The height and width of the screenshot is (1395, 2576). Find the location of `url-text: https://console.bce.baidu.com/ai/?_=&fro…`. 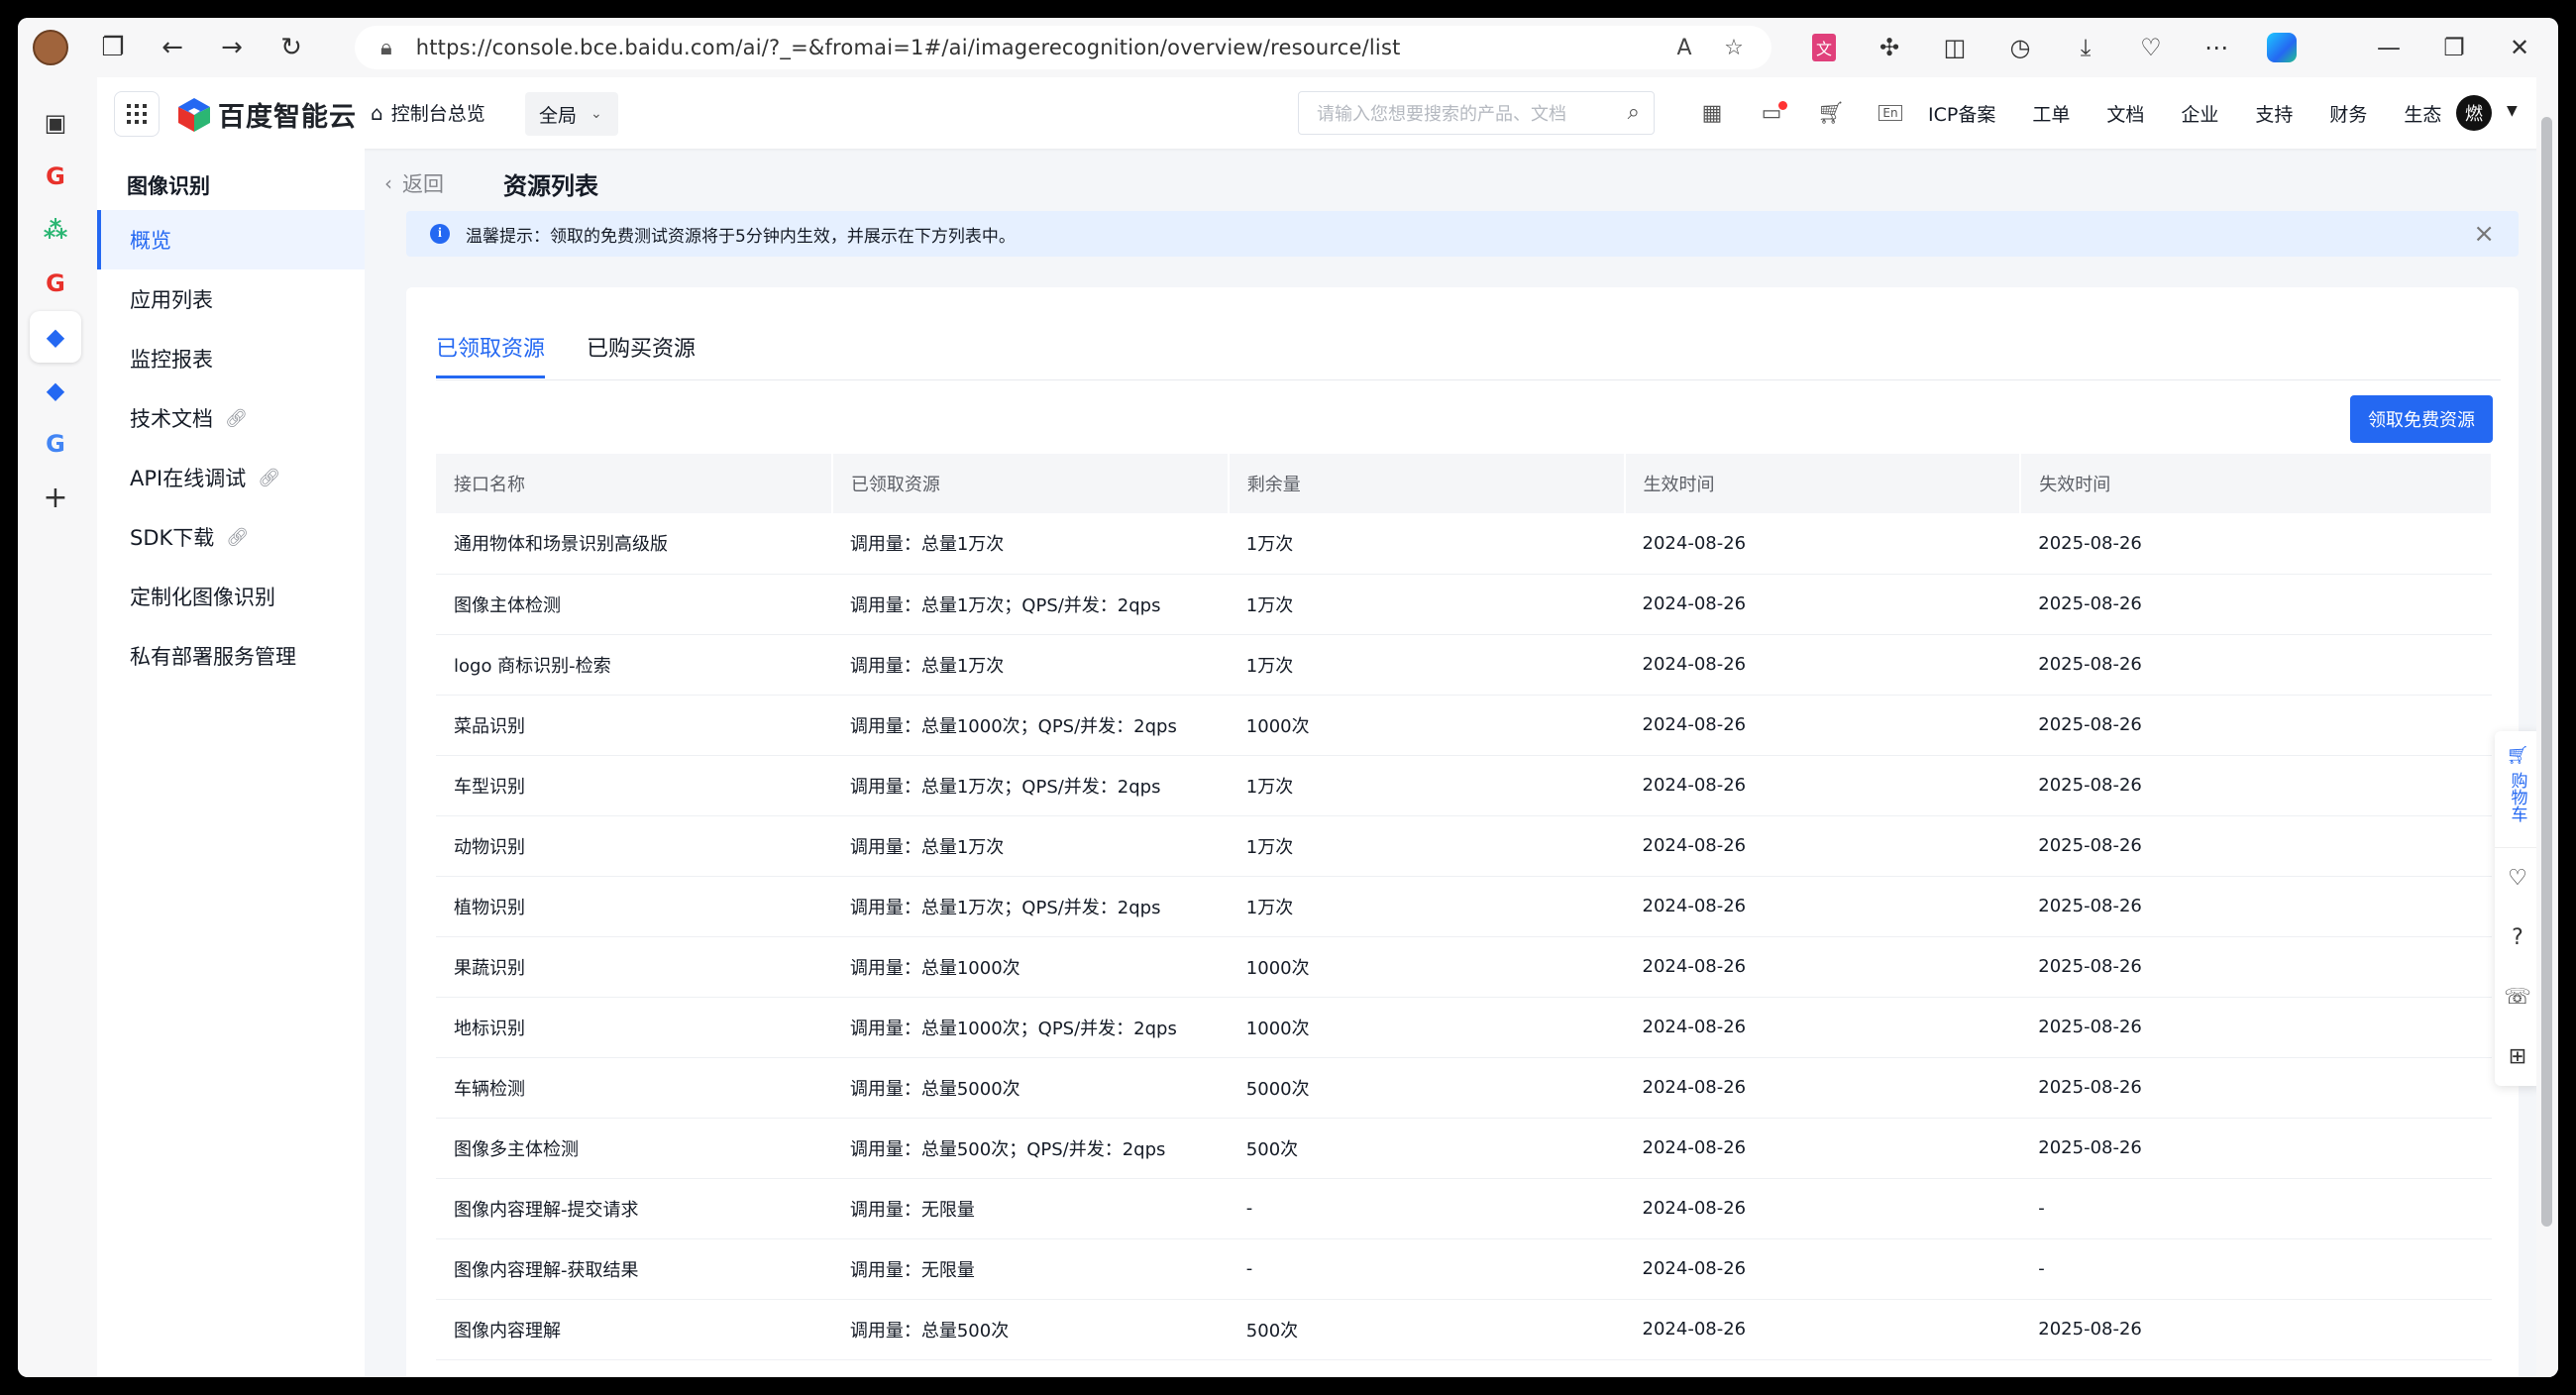

url-text: https://console.bce.baidu.com/ai/?_=&fro… is located at coordinates (908, 47).